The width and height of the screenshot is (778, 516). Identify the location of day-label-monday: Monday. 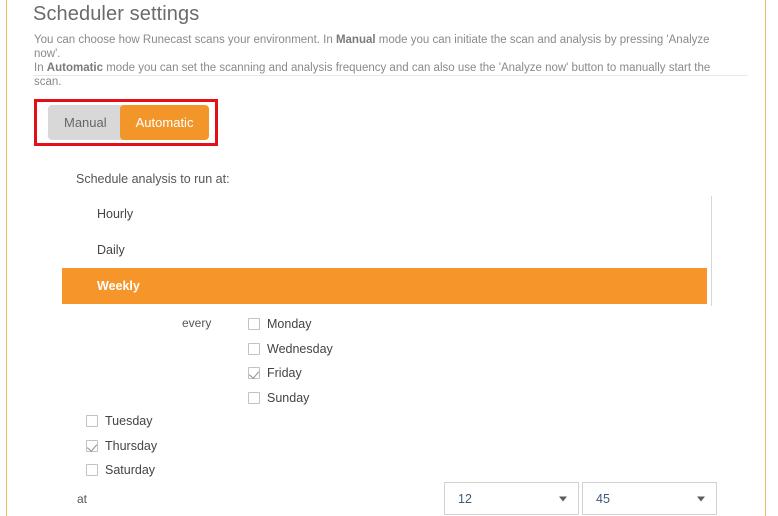
(289, 324).